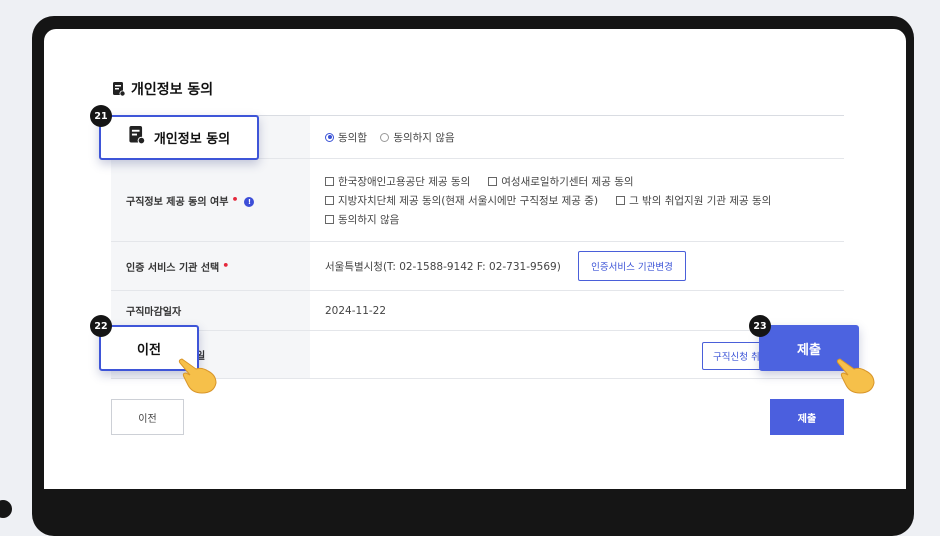 The height and width of the screenshot is (536, 940). Describe the element at coordinates (172, 90) in the screenshot. I see `section-title-text: 개인정보 동의` at that location.